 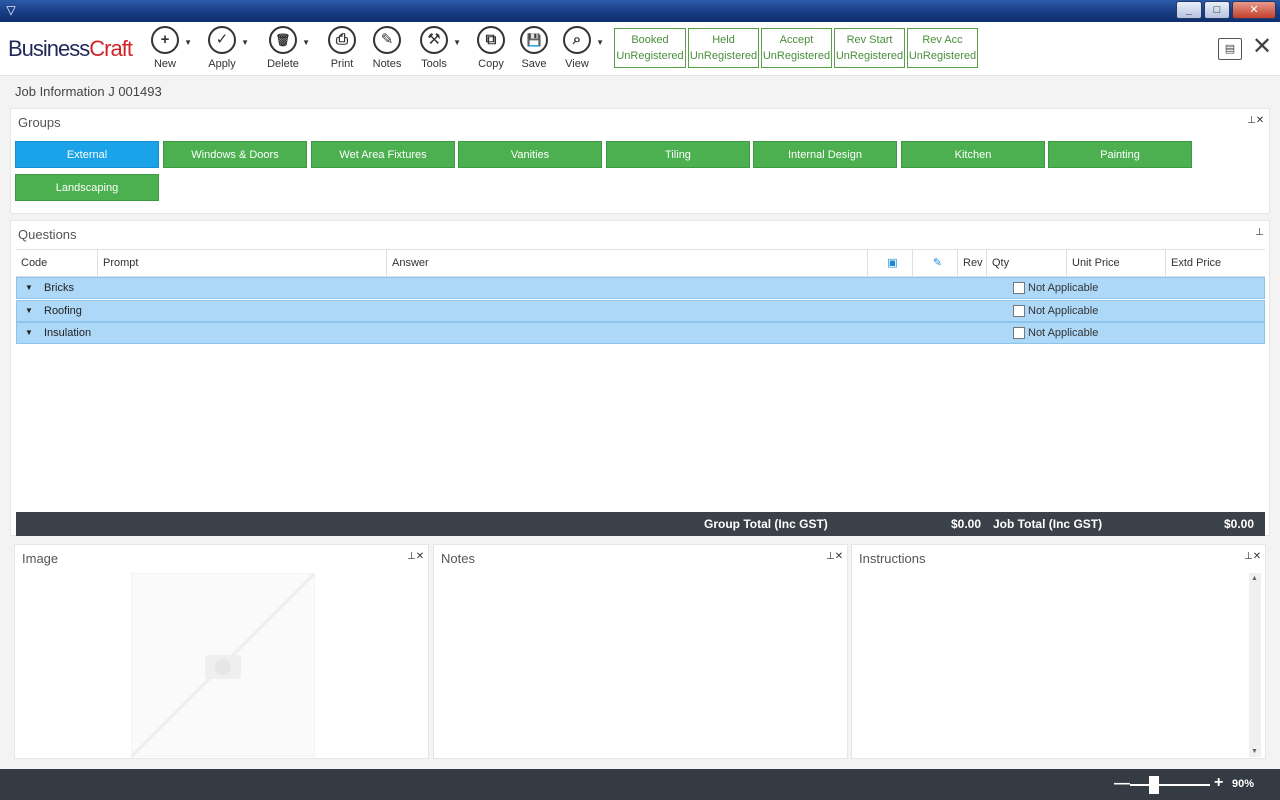 I want to click on notes-panel: Notes ⊥✕, so click(x=640, y=651).